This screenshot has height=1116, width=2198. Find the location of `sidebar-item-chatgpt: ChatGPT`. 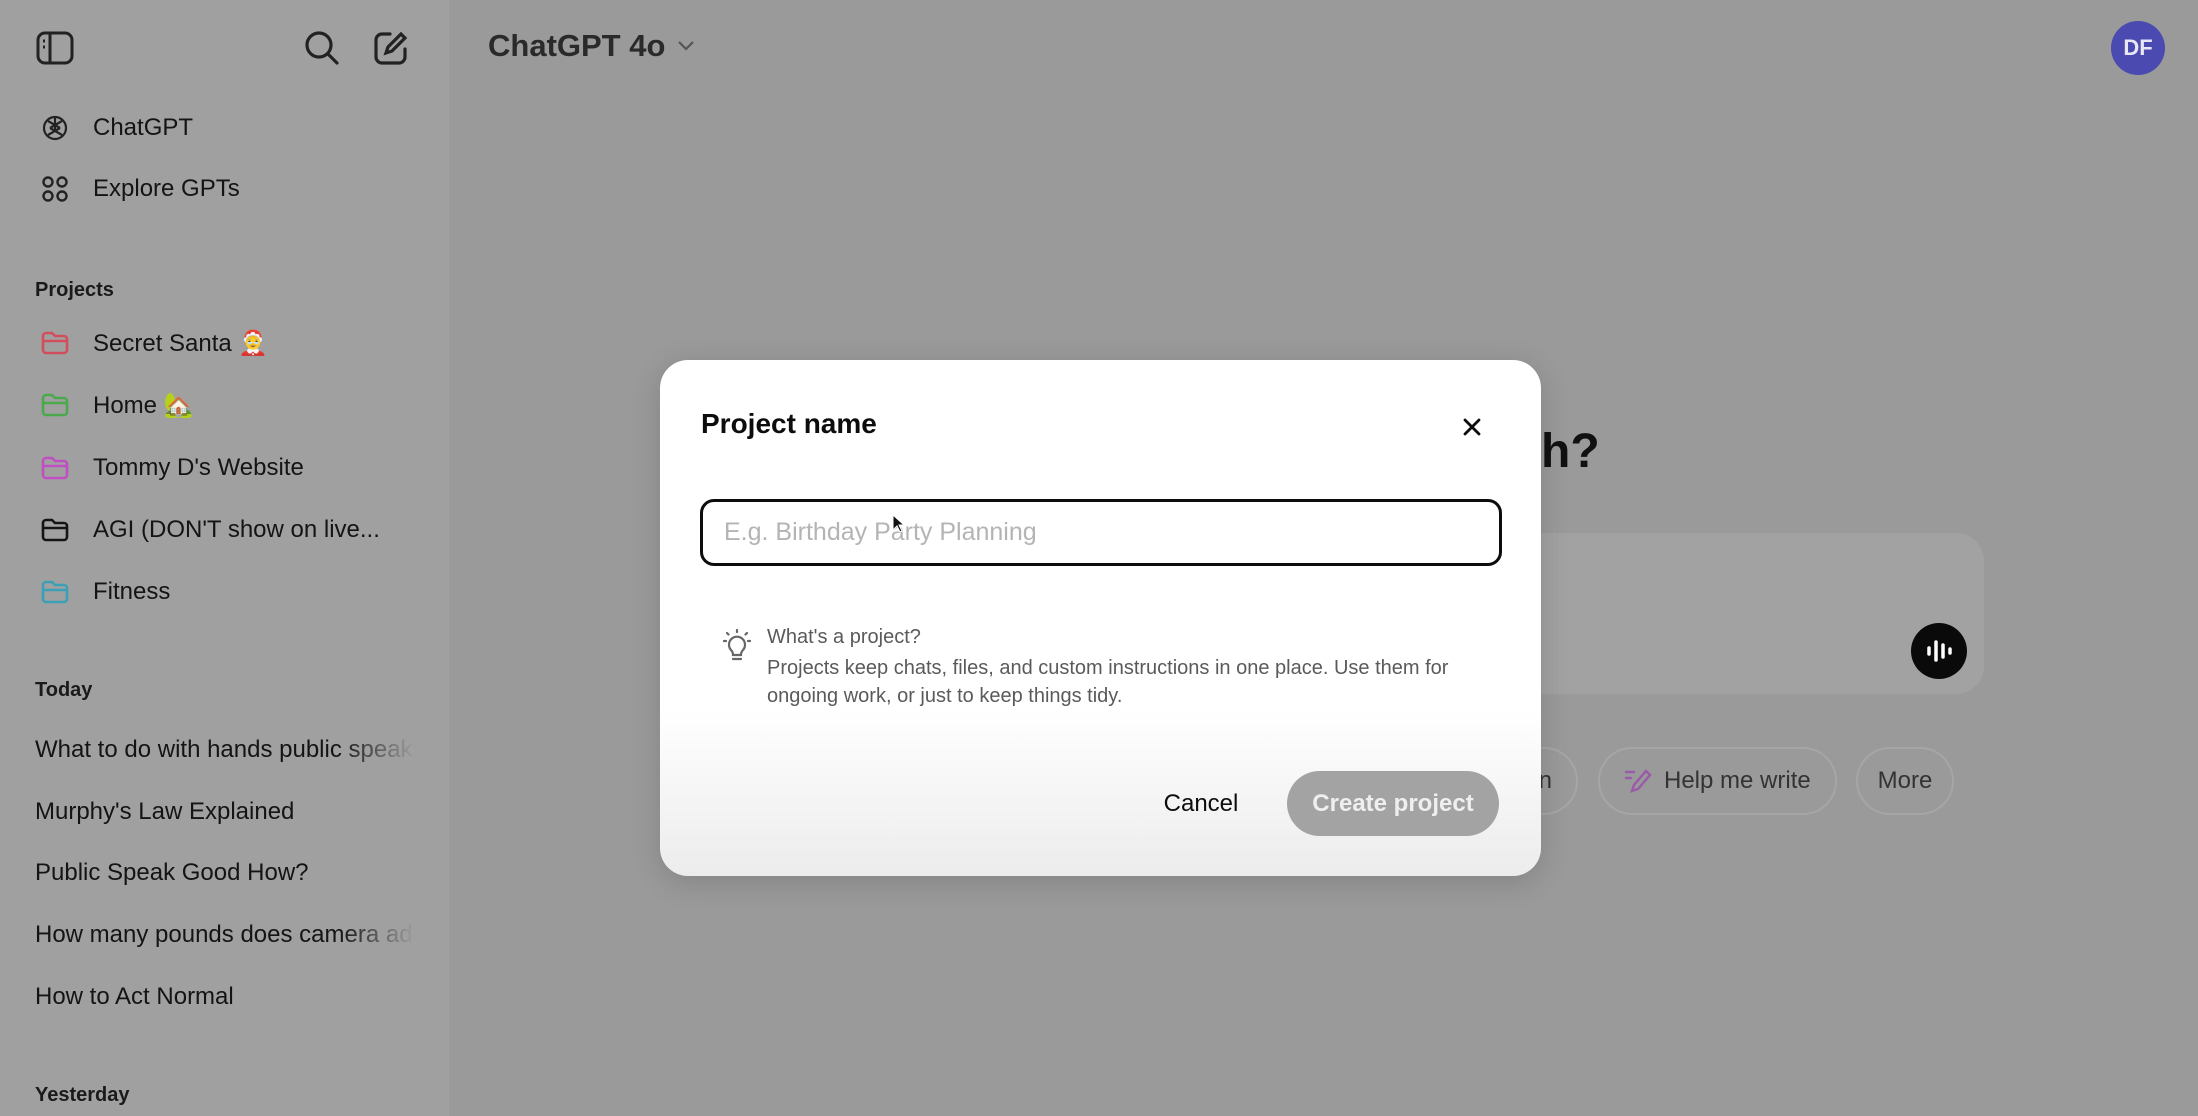

sidebar-item-chatgpt: ChatGPT is located at coordinates (114, 128).